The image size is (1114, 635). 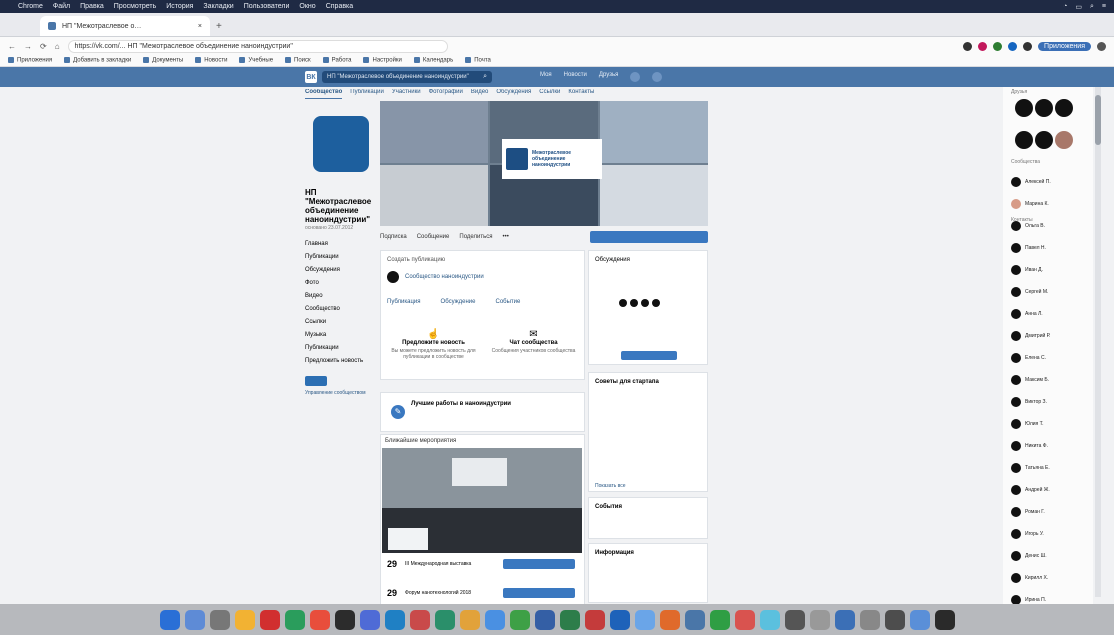 I want to click on bookmark: Настройки, so click(x=382, y=60).